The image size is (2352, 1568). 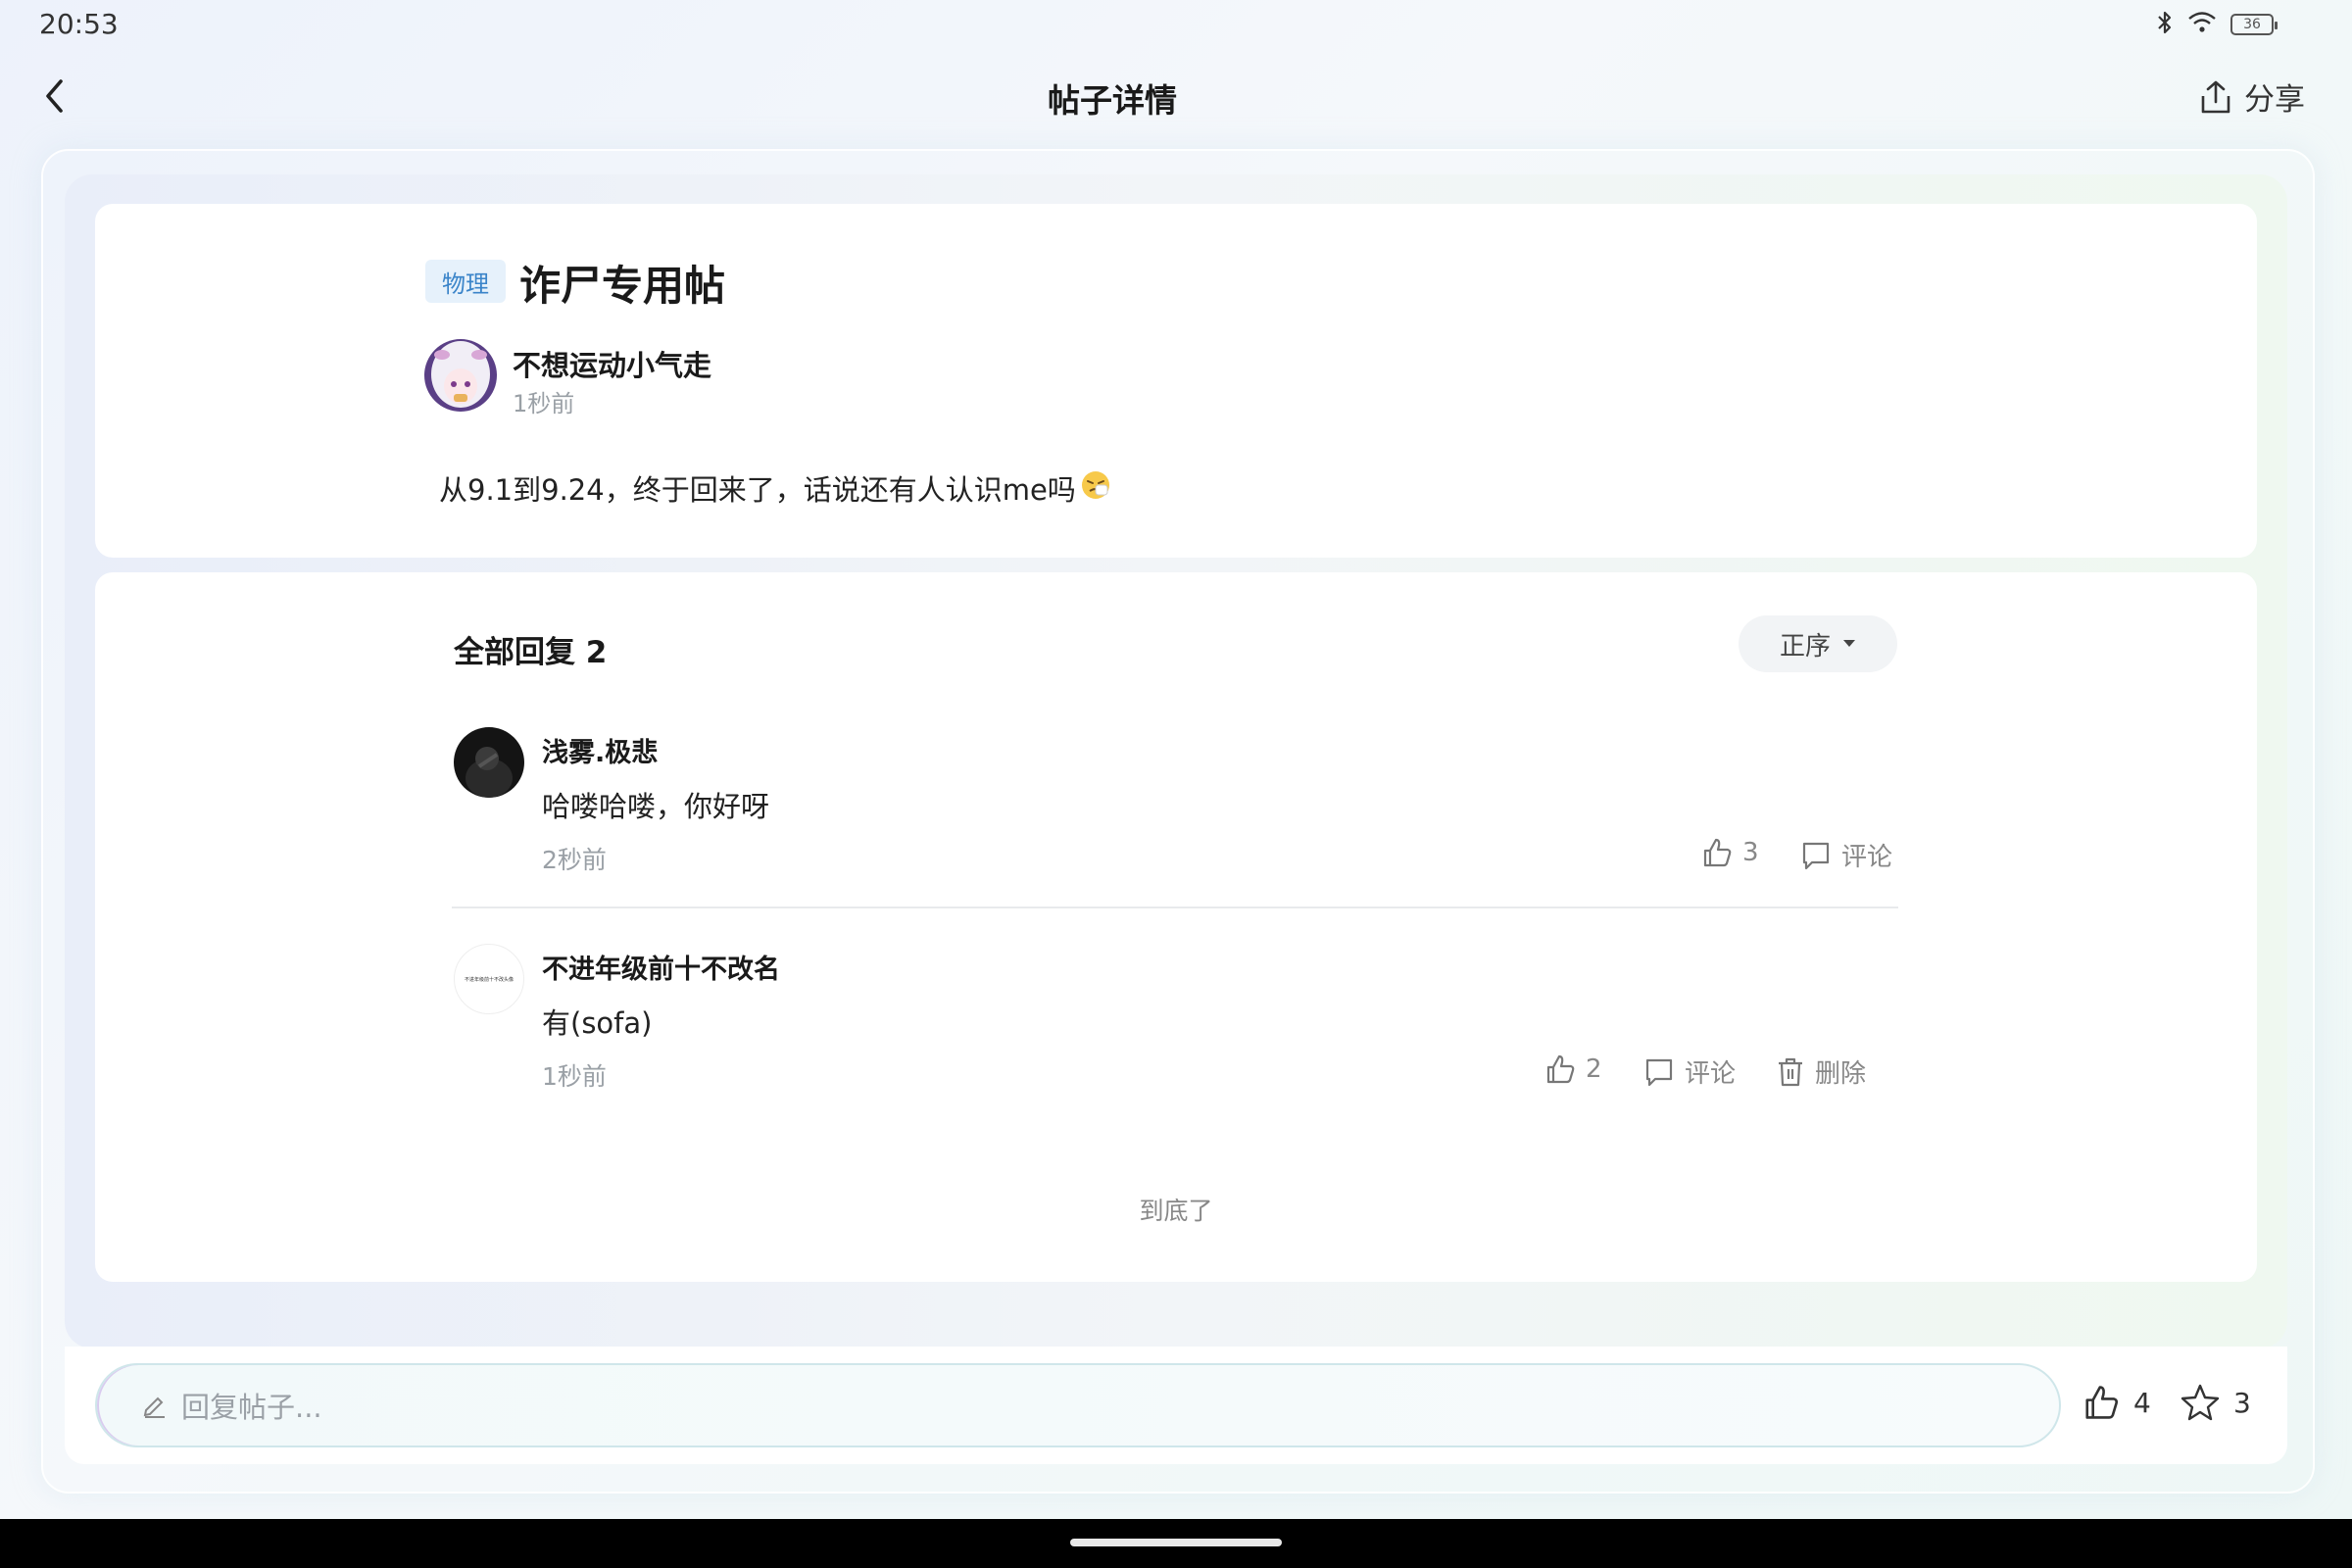 I want to click on post-time: 1秒前, so click(x=544, y=403).